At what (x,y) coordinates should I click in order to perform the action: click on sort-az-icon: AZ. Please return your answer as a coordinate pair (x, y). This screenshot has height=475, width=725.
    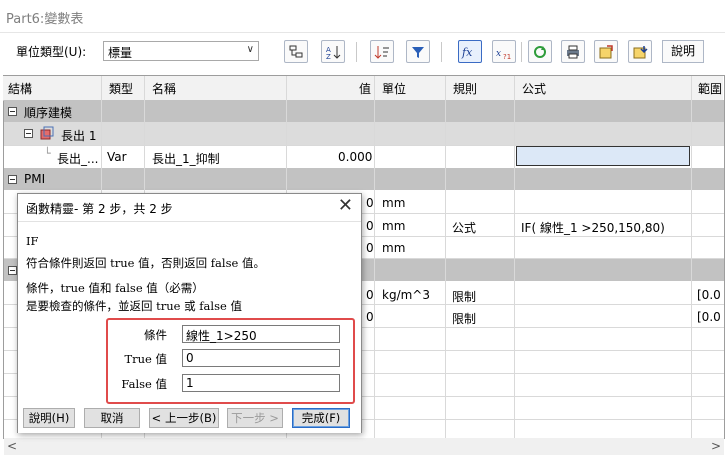
    Looking at the image, I should click on (333, 52).